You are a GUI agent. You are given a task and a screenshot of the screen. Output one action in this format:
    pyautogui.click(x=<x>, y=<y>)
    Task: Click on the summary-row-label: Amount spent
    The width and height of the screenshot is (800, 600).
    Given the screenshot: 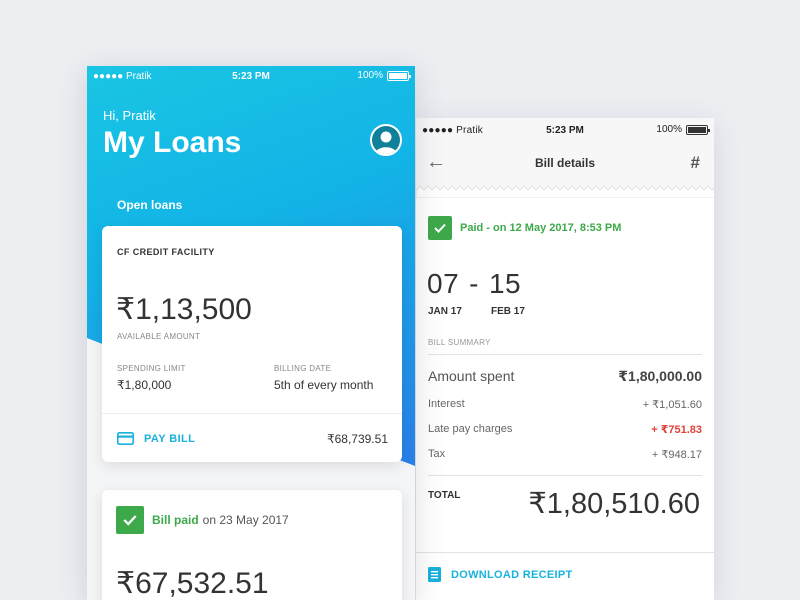 What is the action you would take?
    pyautogui.click(x=471, y=376)
    